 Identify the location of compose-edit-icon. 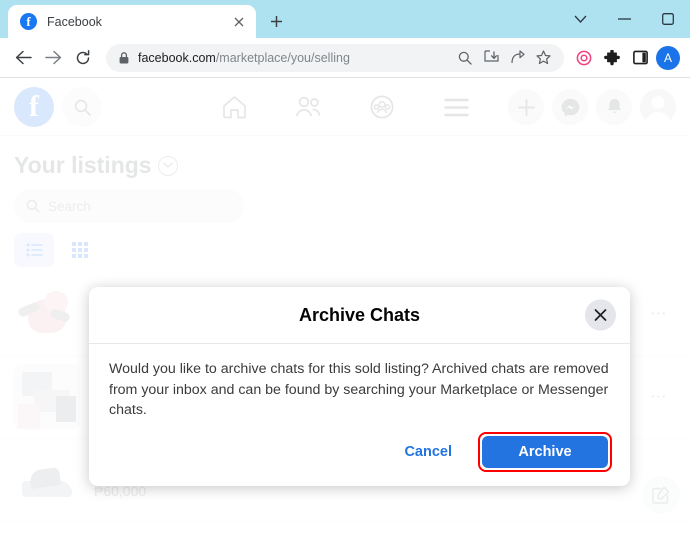
(661, 495).